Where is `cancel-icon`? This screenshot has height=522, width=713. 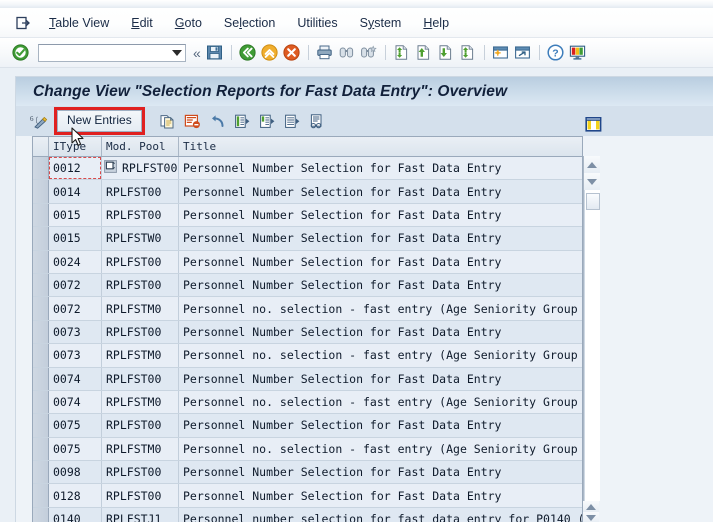
cancel-icon is located at coordinates (292, 53).